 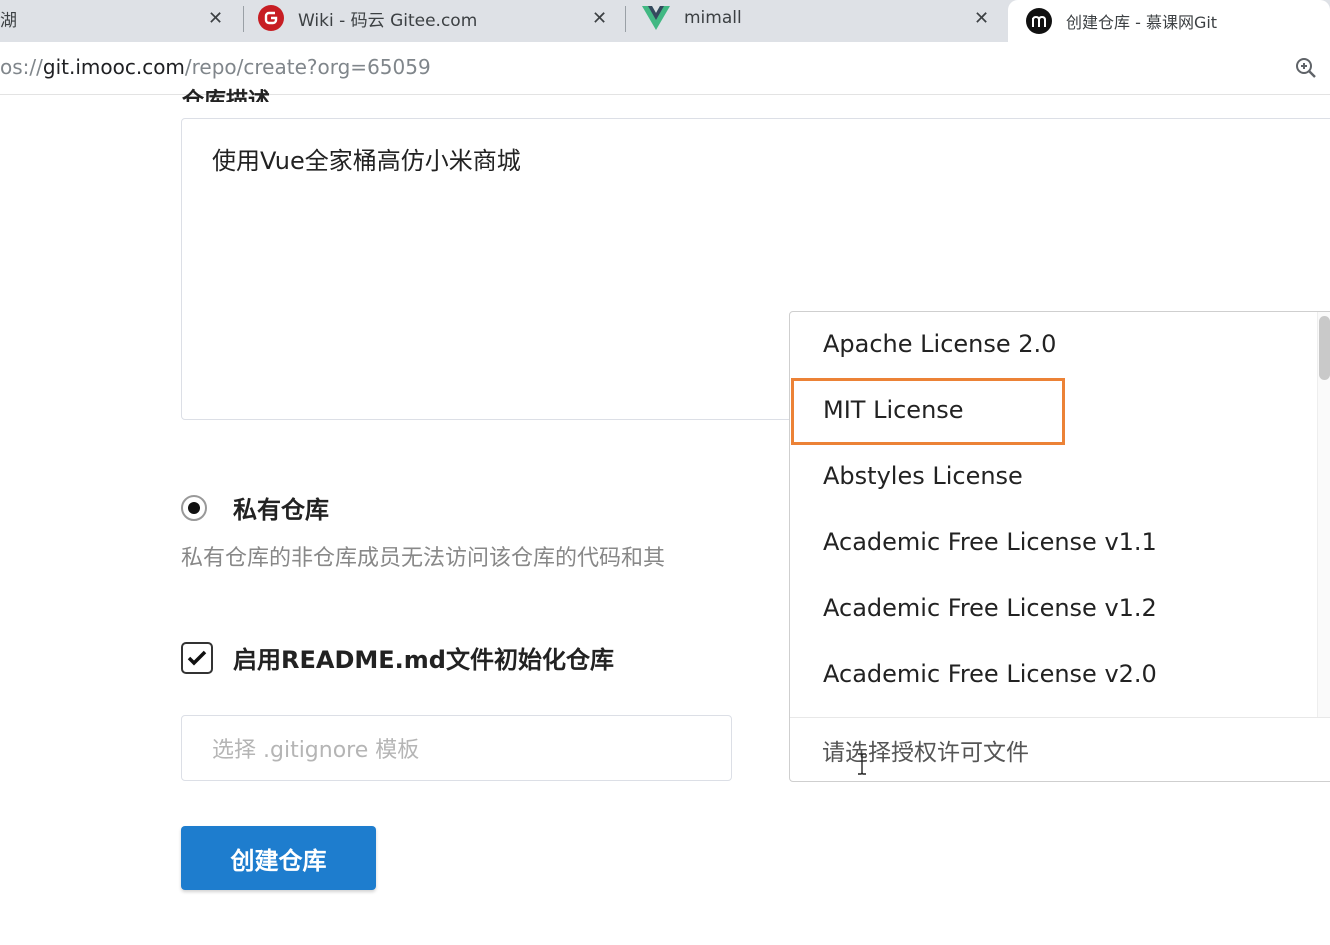 What do you see at coordinates (822, 18) in the screenshot?
I see `tab-mimall: mimall ✕` at bounding box center [822, 18].